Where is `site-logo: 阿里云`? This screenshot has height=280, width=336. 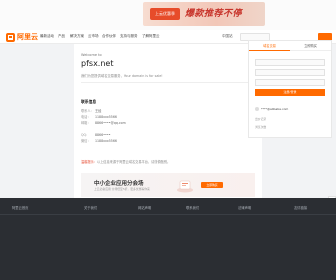 site-logo: 阿里云 is located at coordinates (22, 37).